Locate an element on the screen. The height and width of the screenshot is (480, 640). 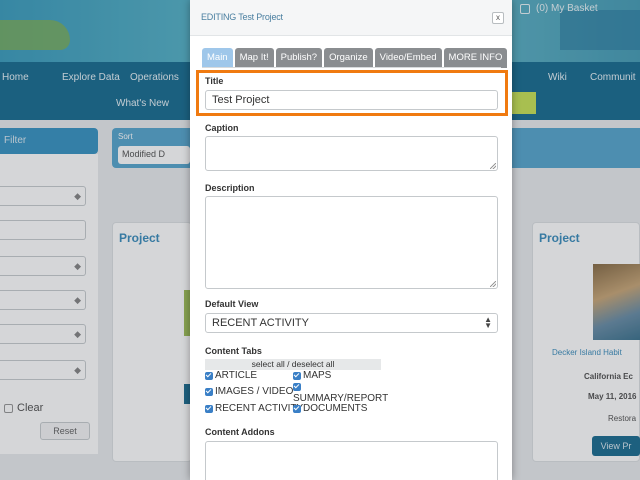
tab-main: Main is located at coordinates (217, 58).